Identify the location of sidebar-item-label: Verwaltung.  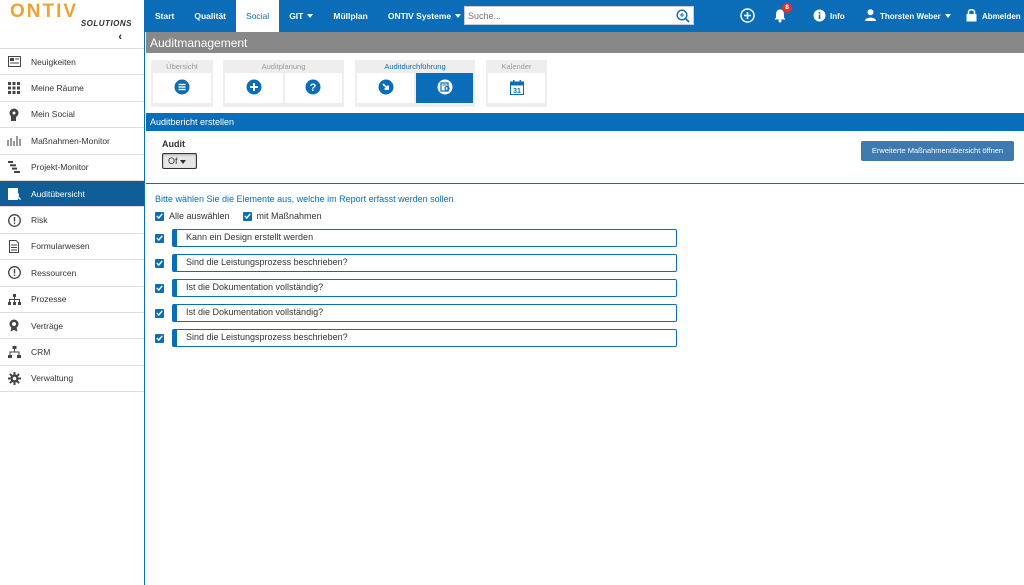
(52, 378).